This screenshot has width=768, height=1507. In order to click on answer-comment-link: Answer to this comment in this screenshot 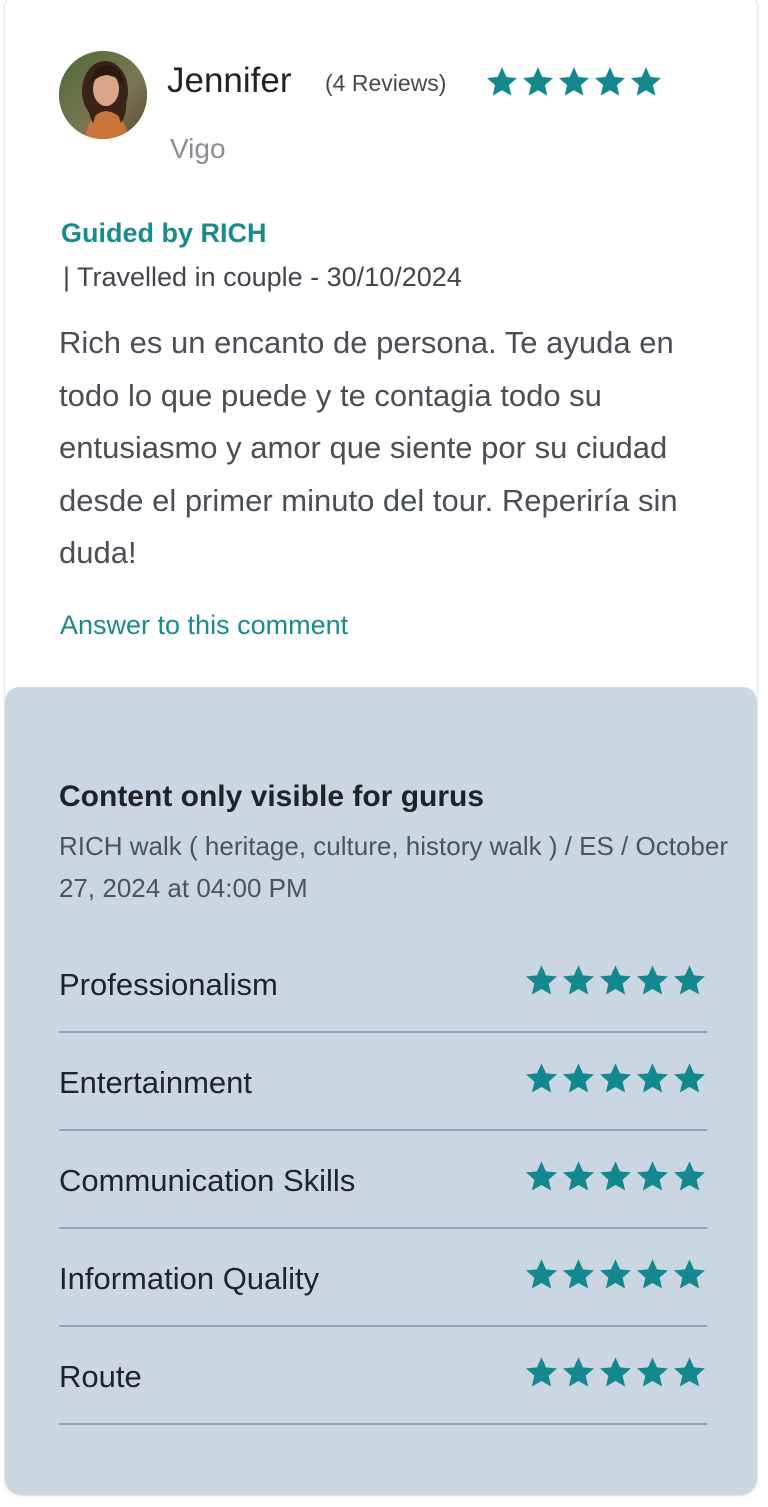, I will do `click(204, 625)`.